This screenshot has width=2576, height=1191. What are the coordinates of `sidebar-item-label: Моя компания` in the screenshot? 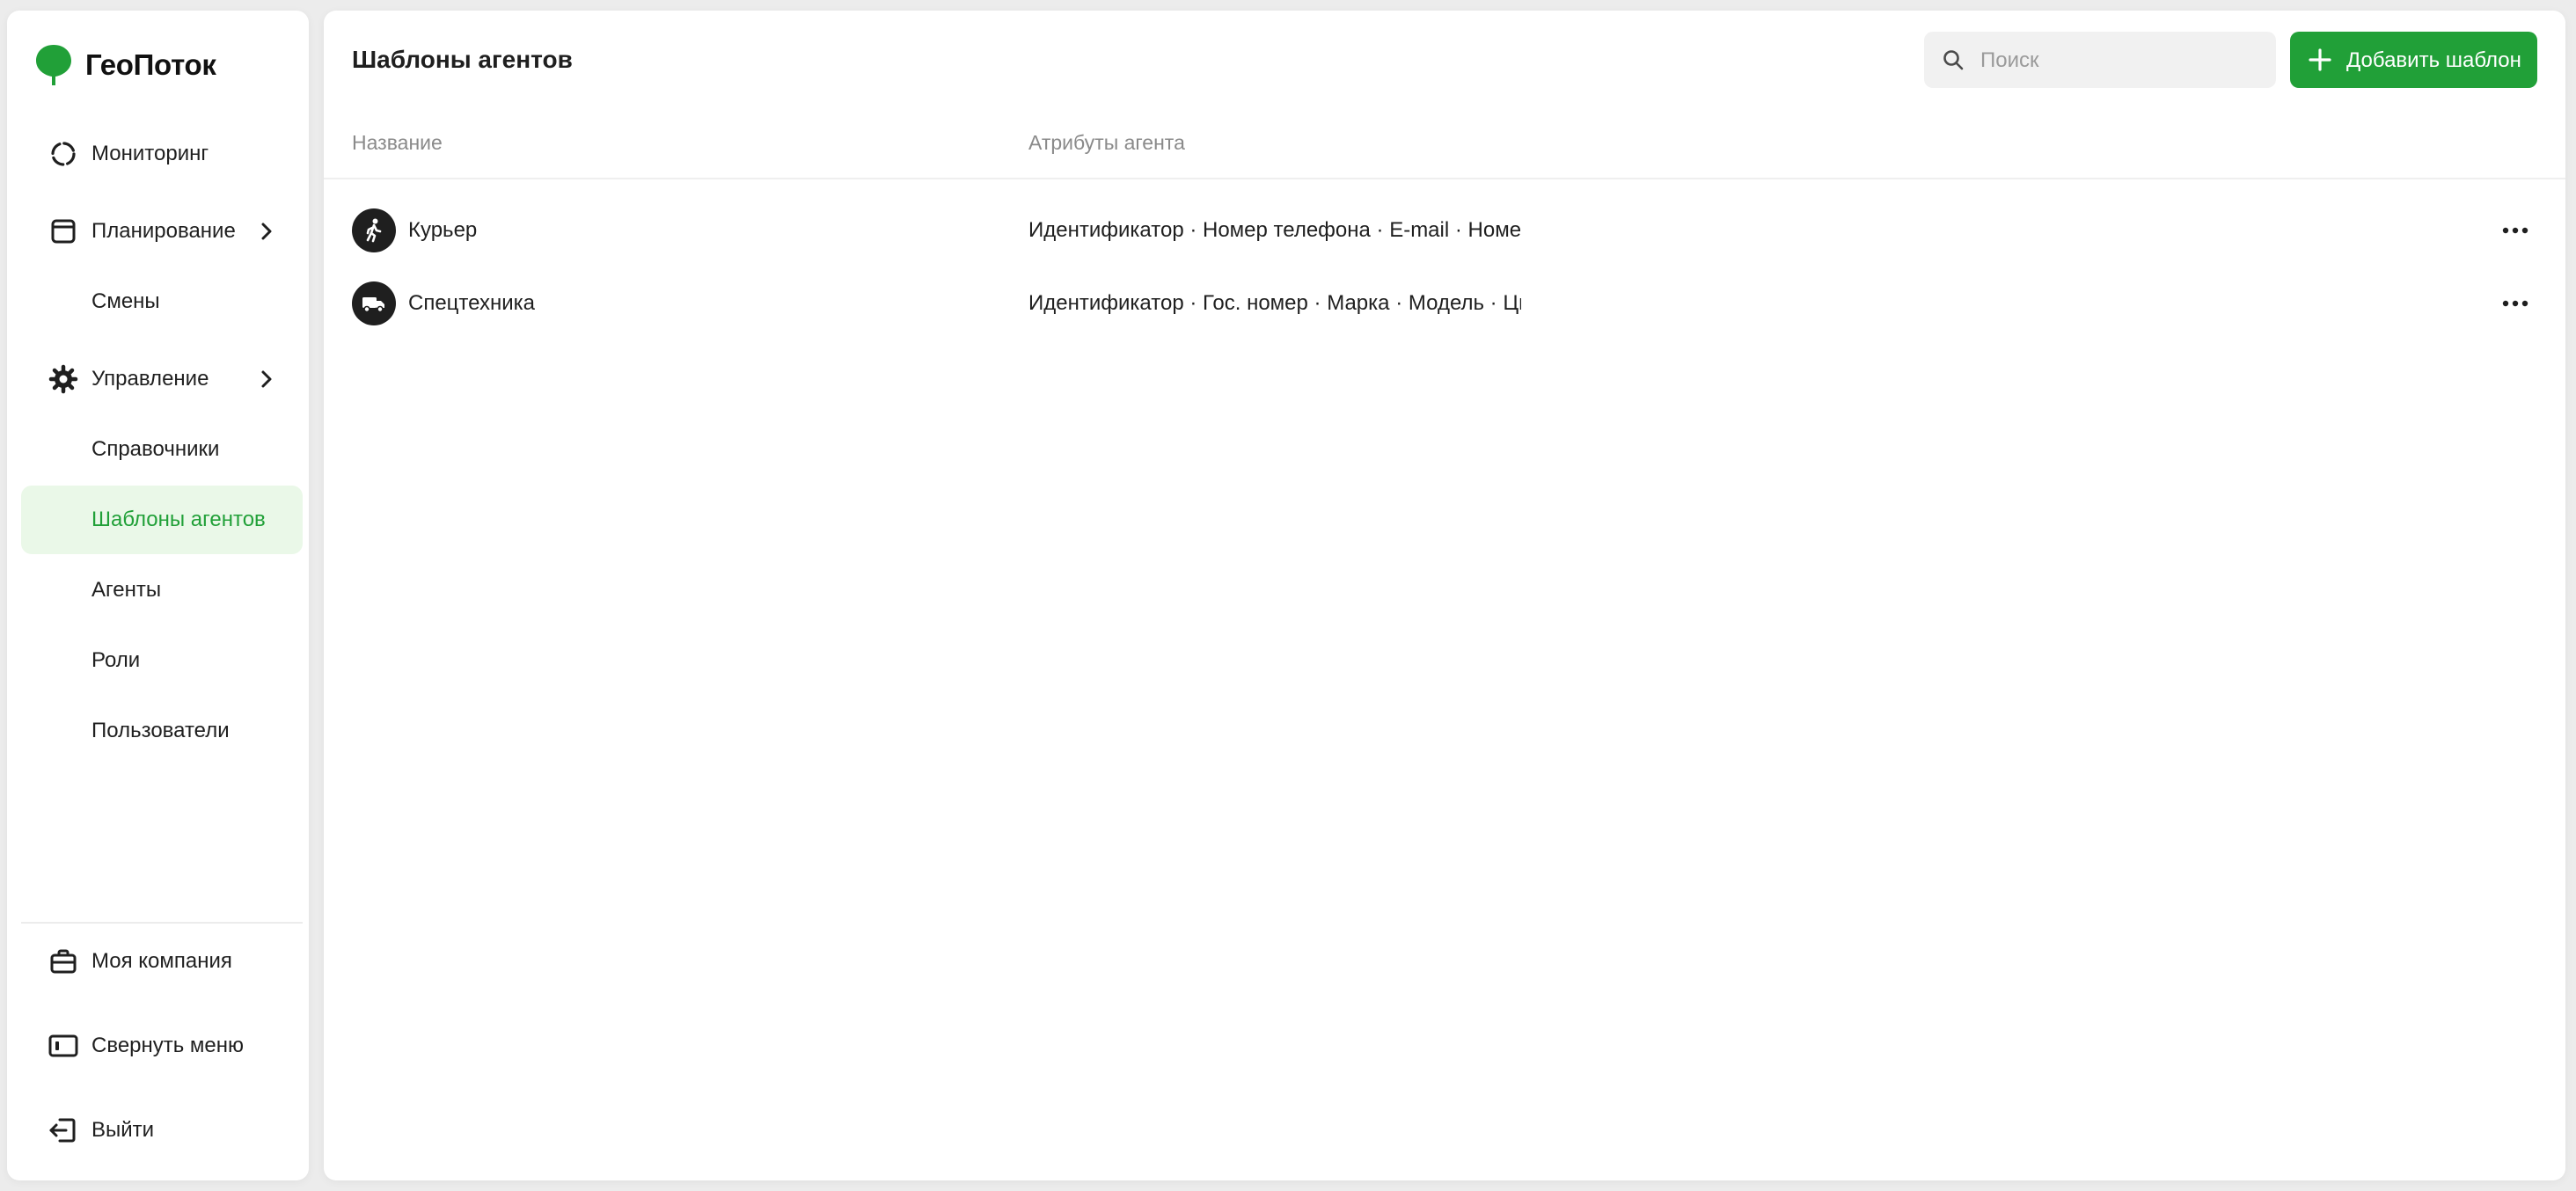 It's located at (161, 961).